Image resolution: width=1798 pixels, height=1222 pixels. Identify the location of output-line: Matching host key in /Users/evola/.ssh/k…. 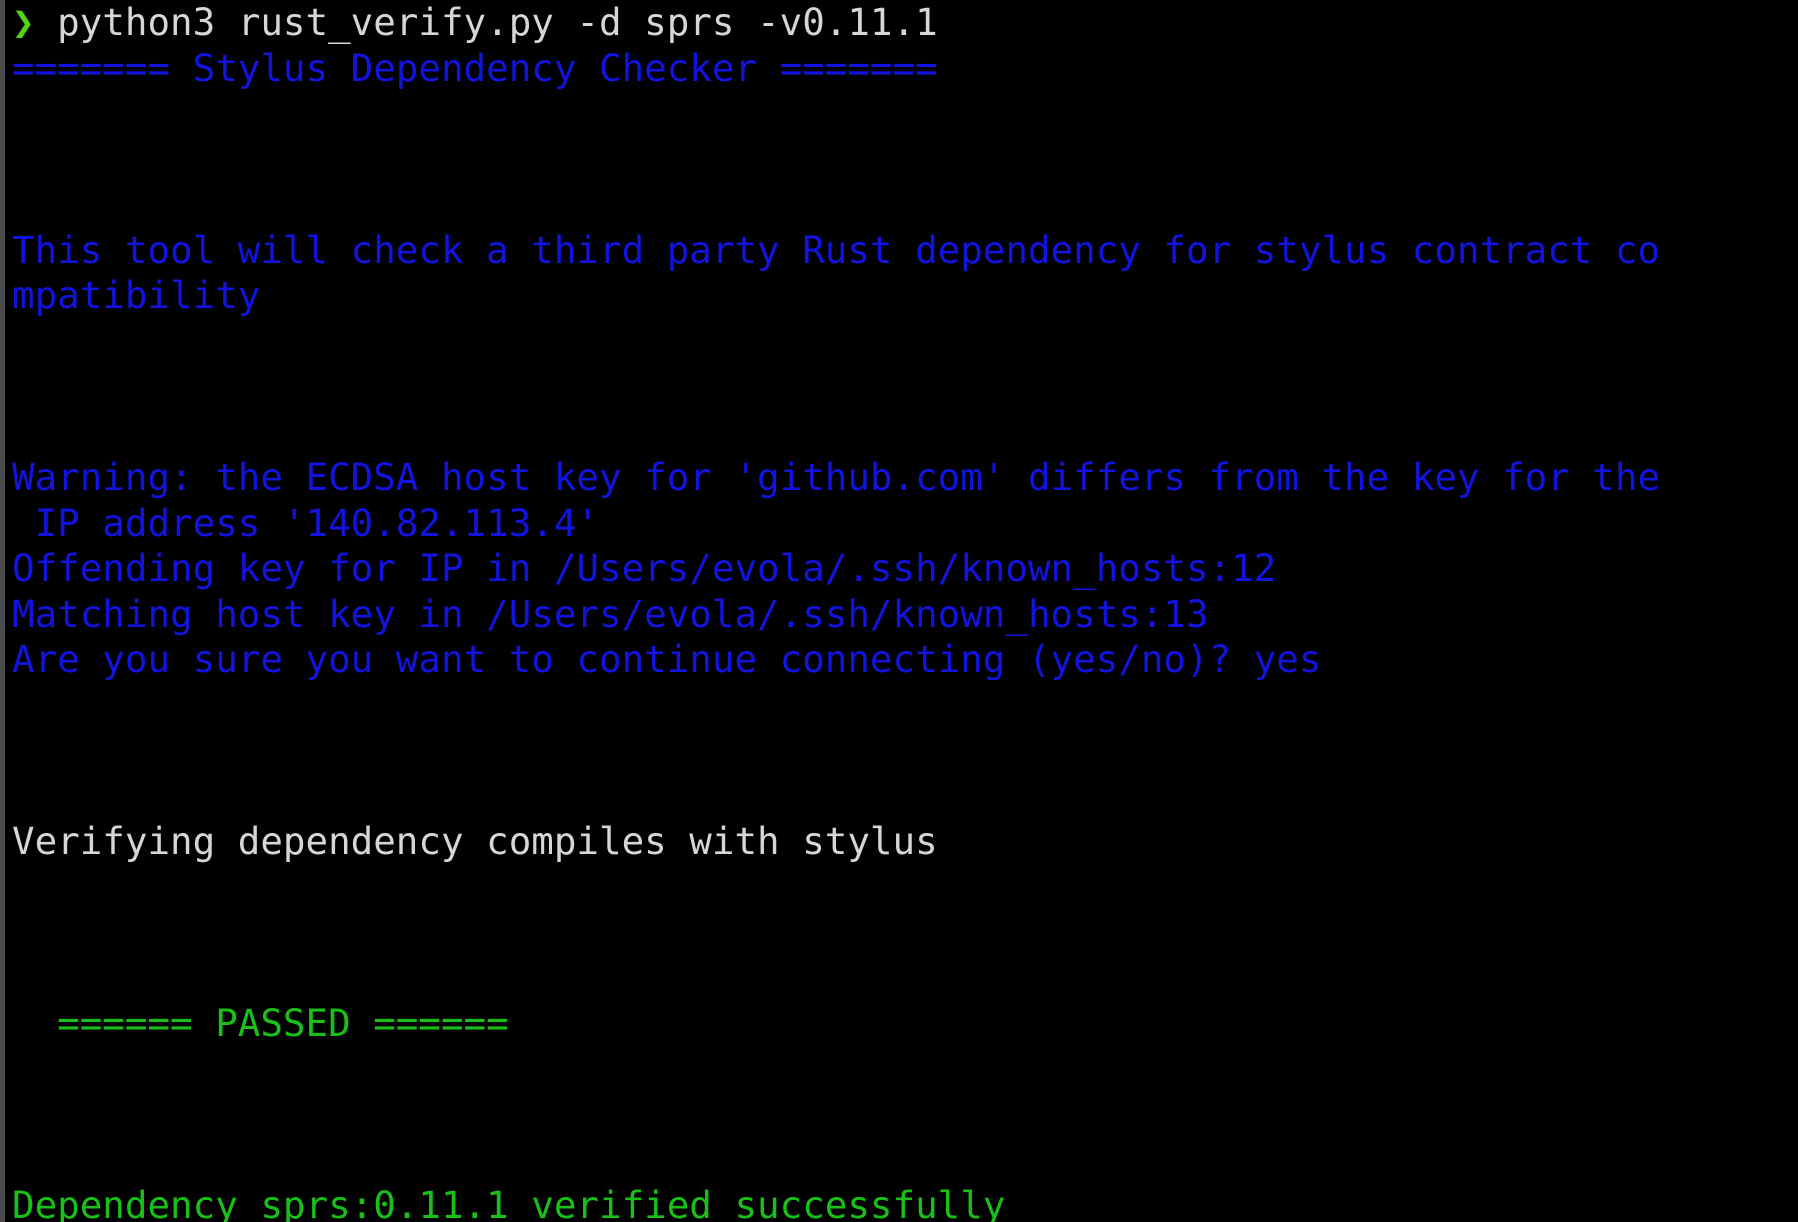
(610, 613).